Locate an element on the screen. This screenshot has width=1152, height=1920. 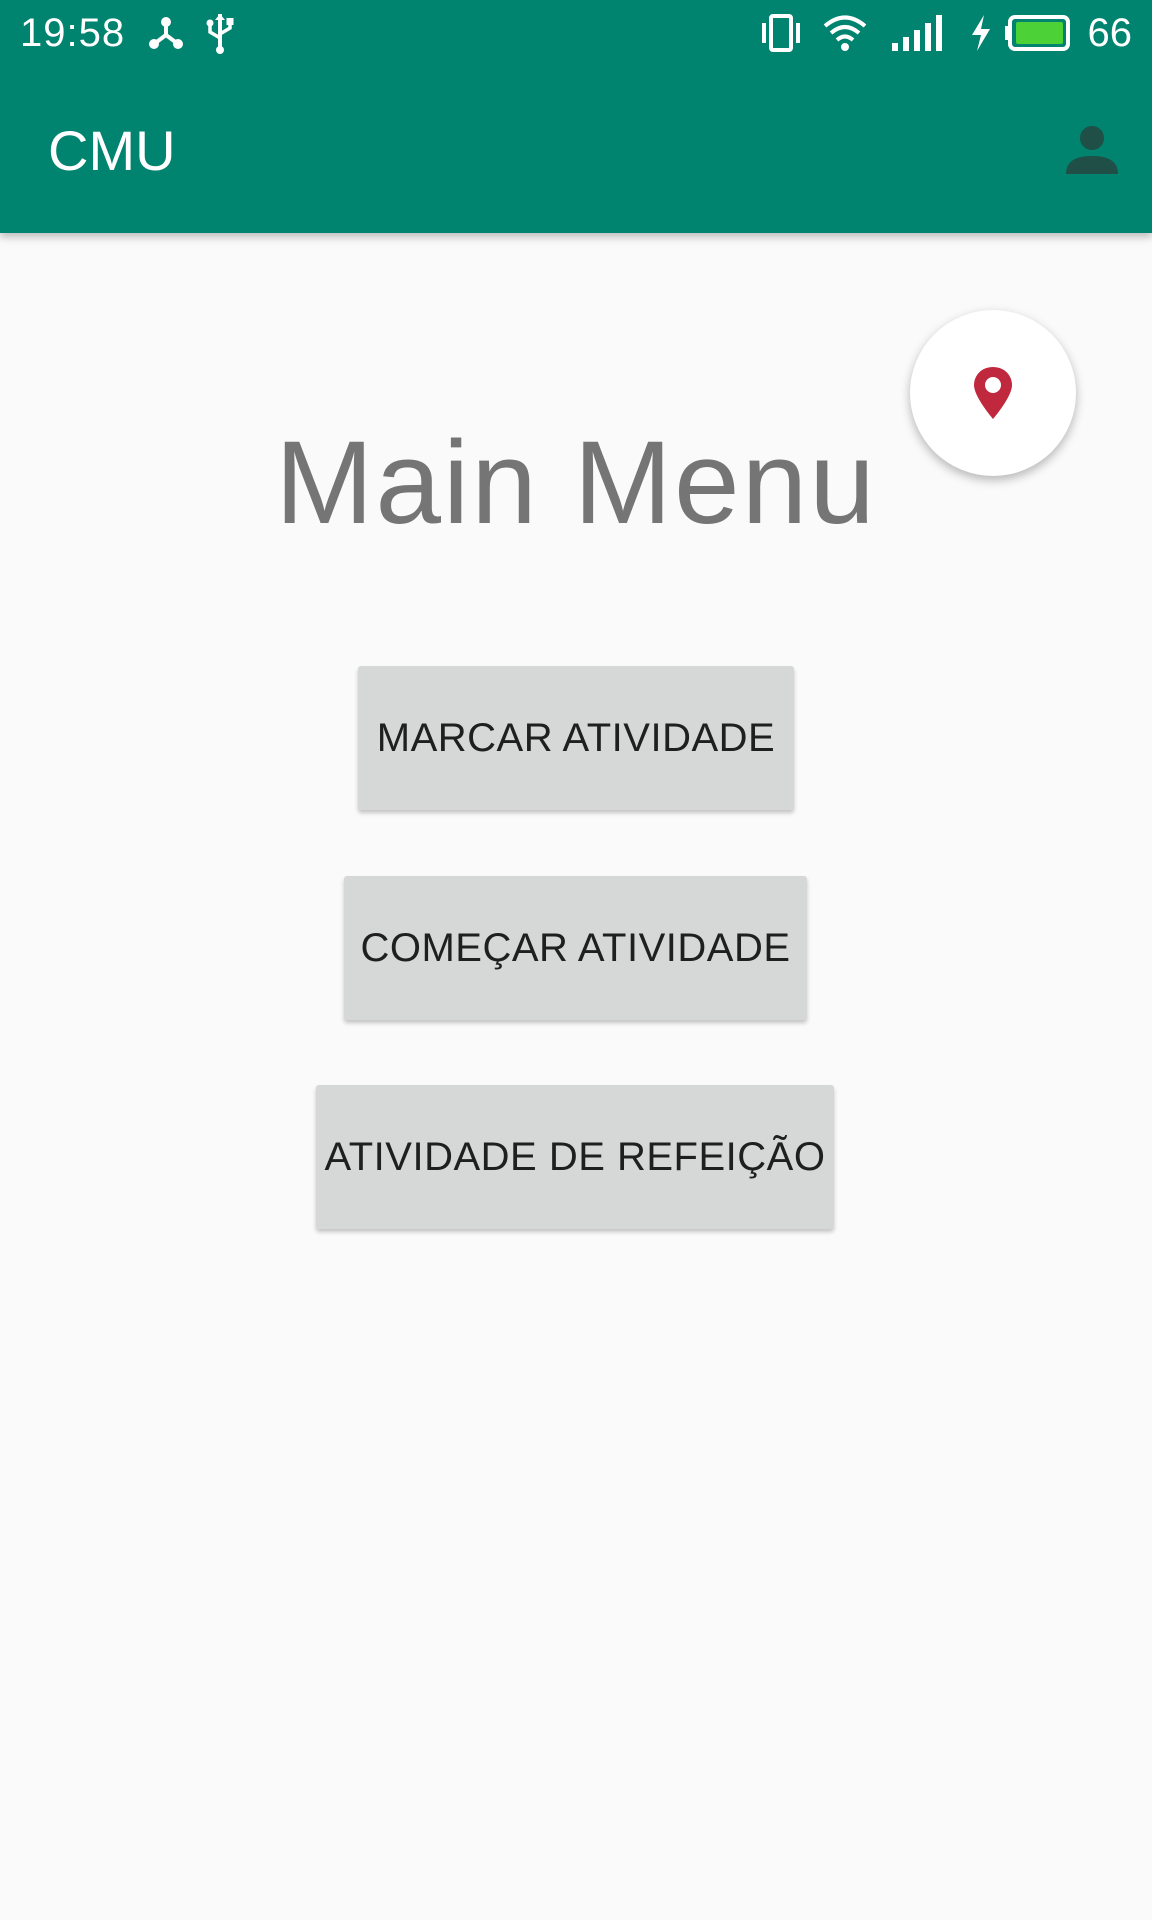
location-pin-icon is located at coordinates (993, 393).